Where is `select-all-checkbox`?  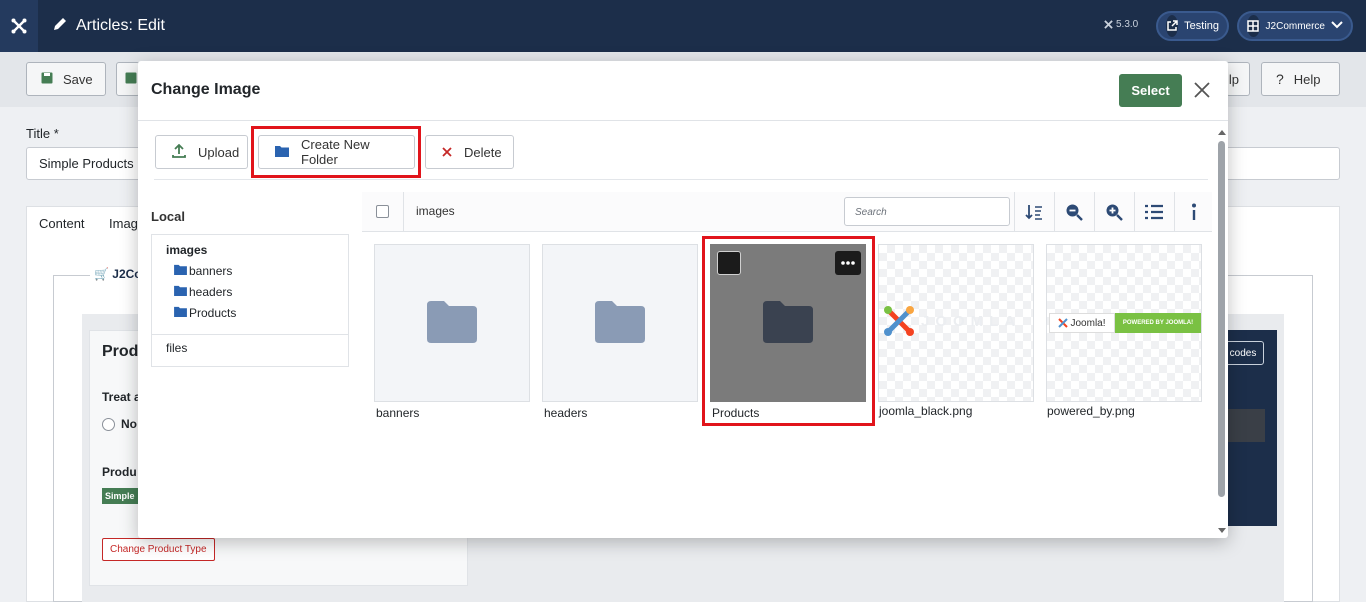
select-all-checkbox is located at coordinates (382, 211).